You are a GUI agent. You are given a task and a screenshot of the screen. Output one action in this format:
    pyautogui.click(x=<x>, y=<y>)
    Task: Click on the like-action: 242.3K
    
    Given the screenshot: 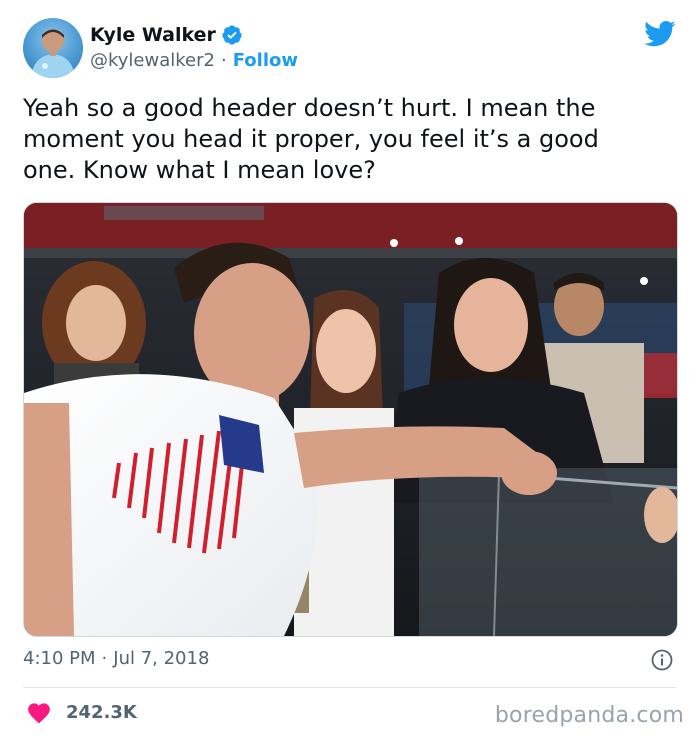 What is the action you would take?
    pyautogui.click(x=81, y=712)
    